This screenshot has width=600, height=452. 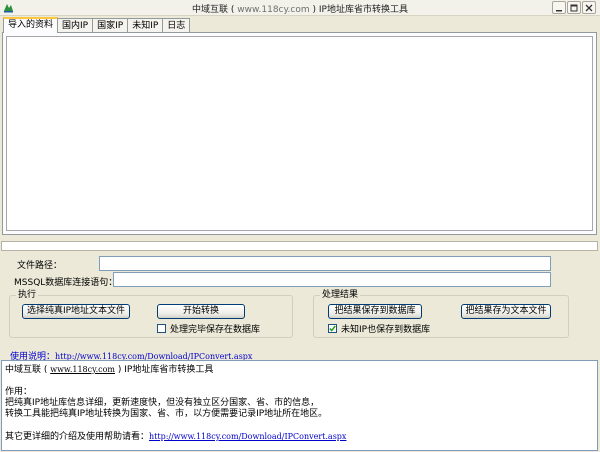 What do you see at coordinates (77, 437) in the screenshot?
I see `info-more-prefix: 其它更详细的介绍及使用帮助请看：` at bounding box center [77, 437].